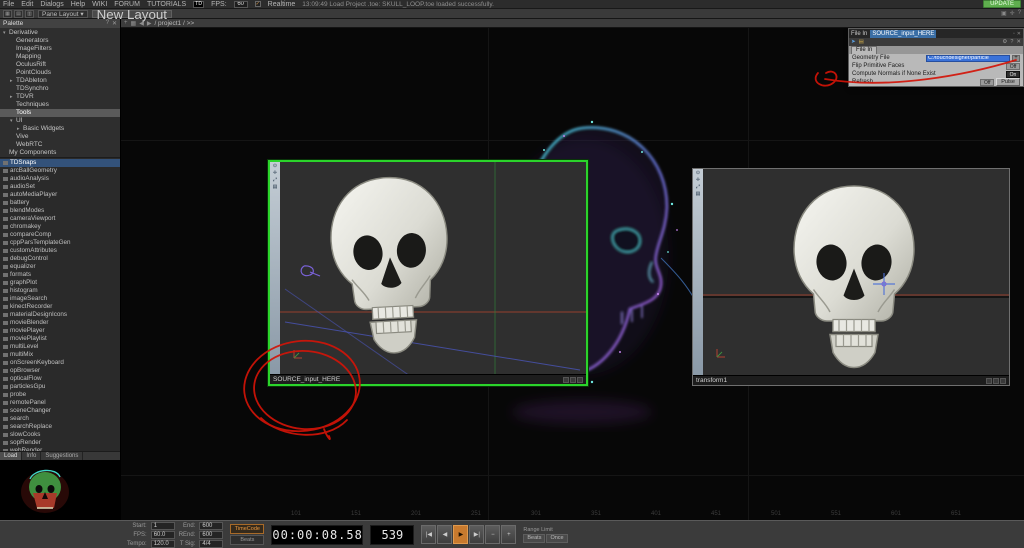  Describe the element at coordinates (60, 347) in the screenshot. I see `palette-component-item: multiLevel` at that location.